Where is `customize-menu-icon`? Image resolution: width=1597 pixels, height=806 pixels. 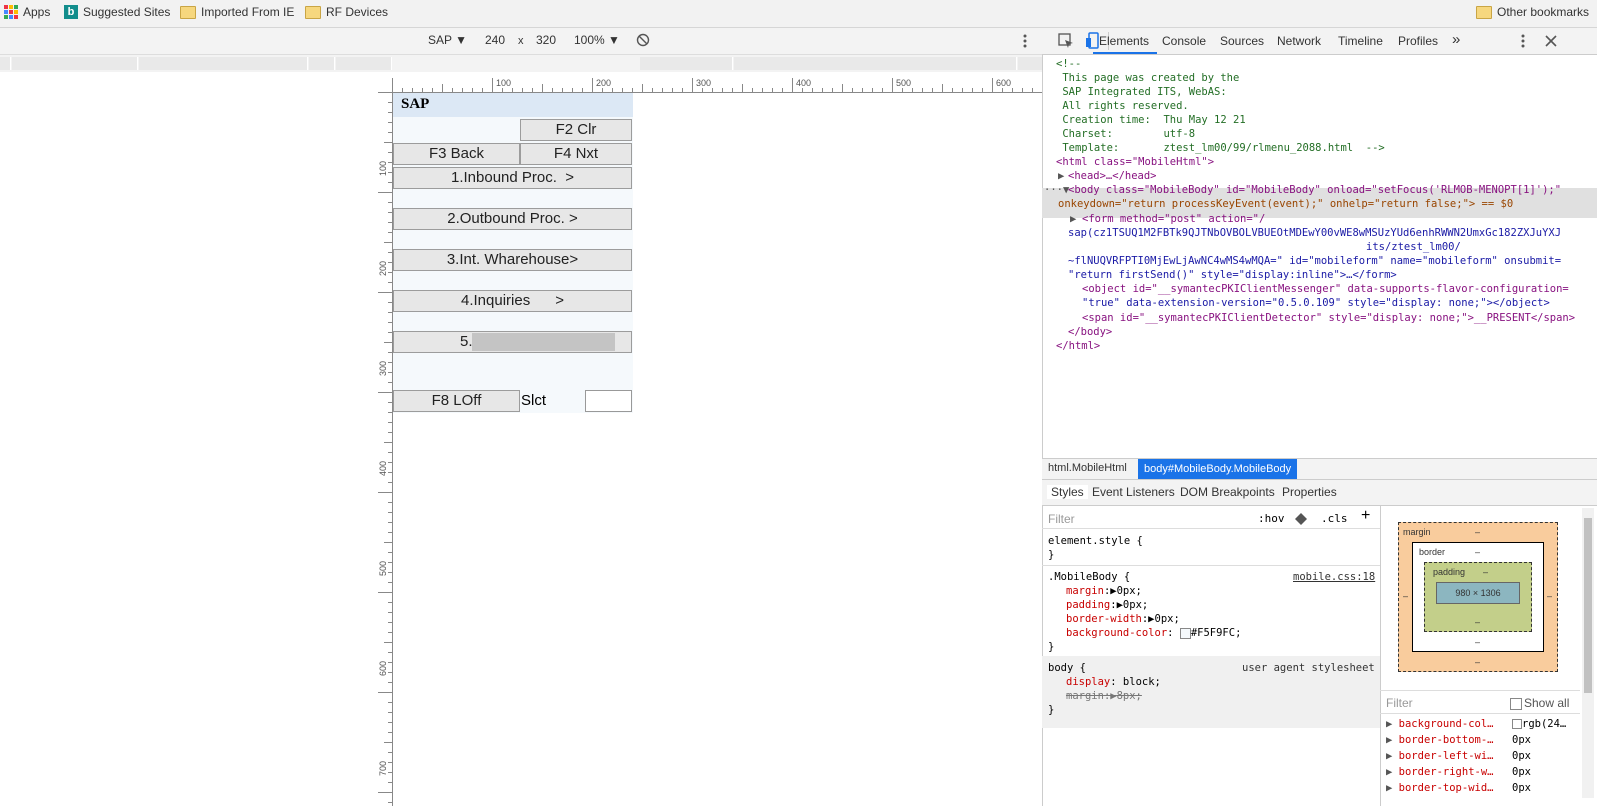
customize-menu-icon is located at coordinates (1523, 41).